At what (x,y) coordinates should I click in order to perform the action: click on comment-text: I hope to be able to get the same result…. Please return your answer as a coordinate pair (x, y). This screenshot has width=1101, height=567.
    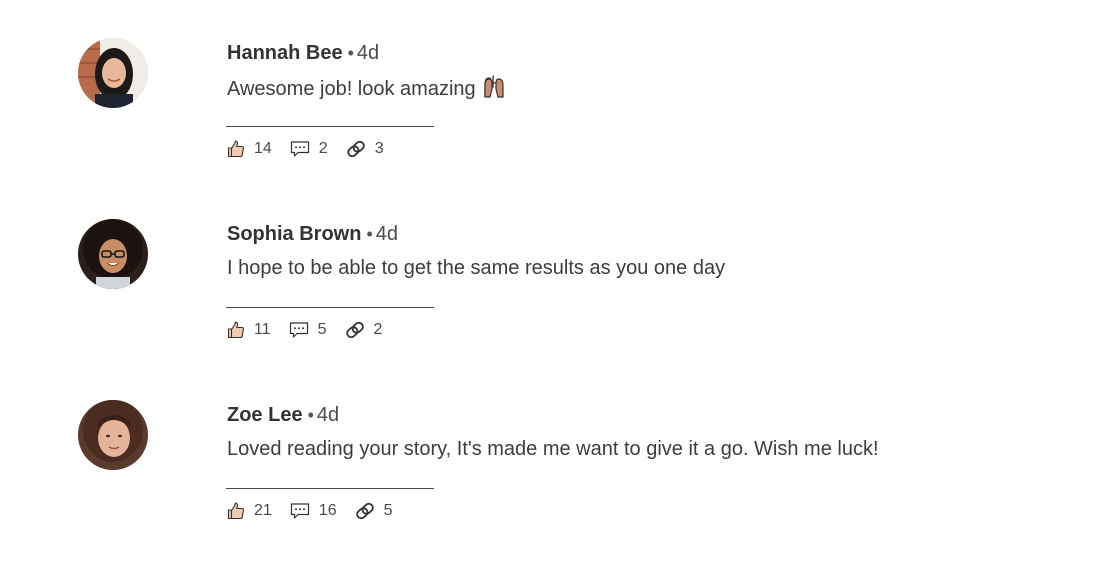
    Looking at the image, I should click on (476, 268).